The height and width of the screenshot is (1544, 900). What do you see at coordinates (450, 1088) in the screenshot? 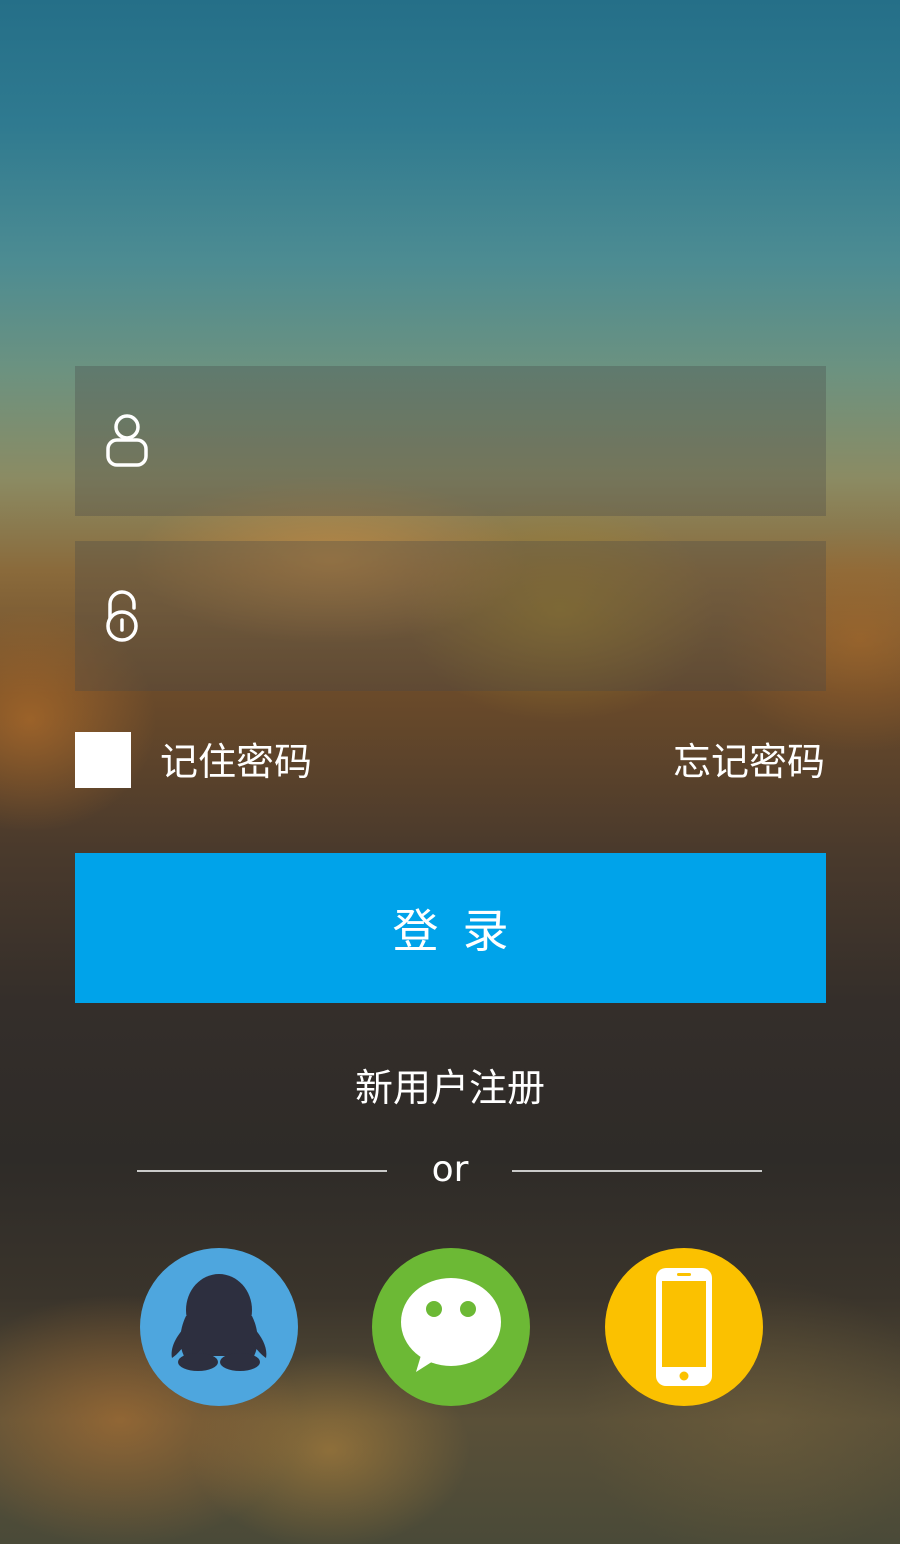
I see `register-link: 新用户注册` at bounding box center [450, 1088].